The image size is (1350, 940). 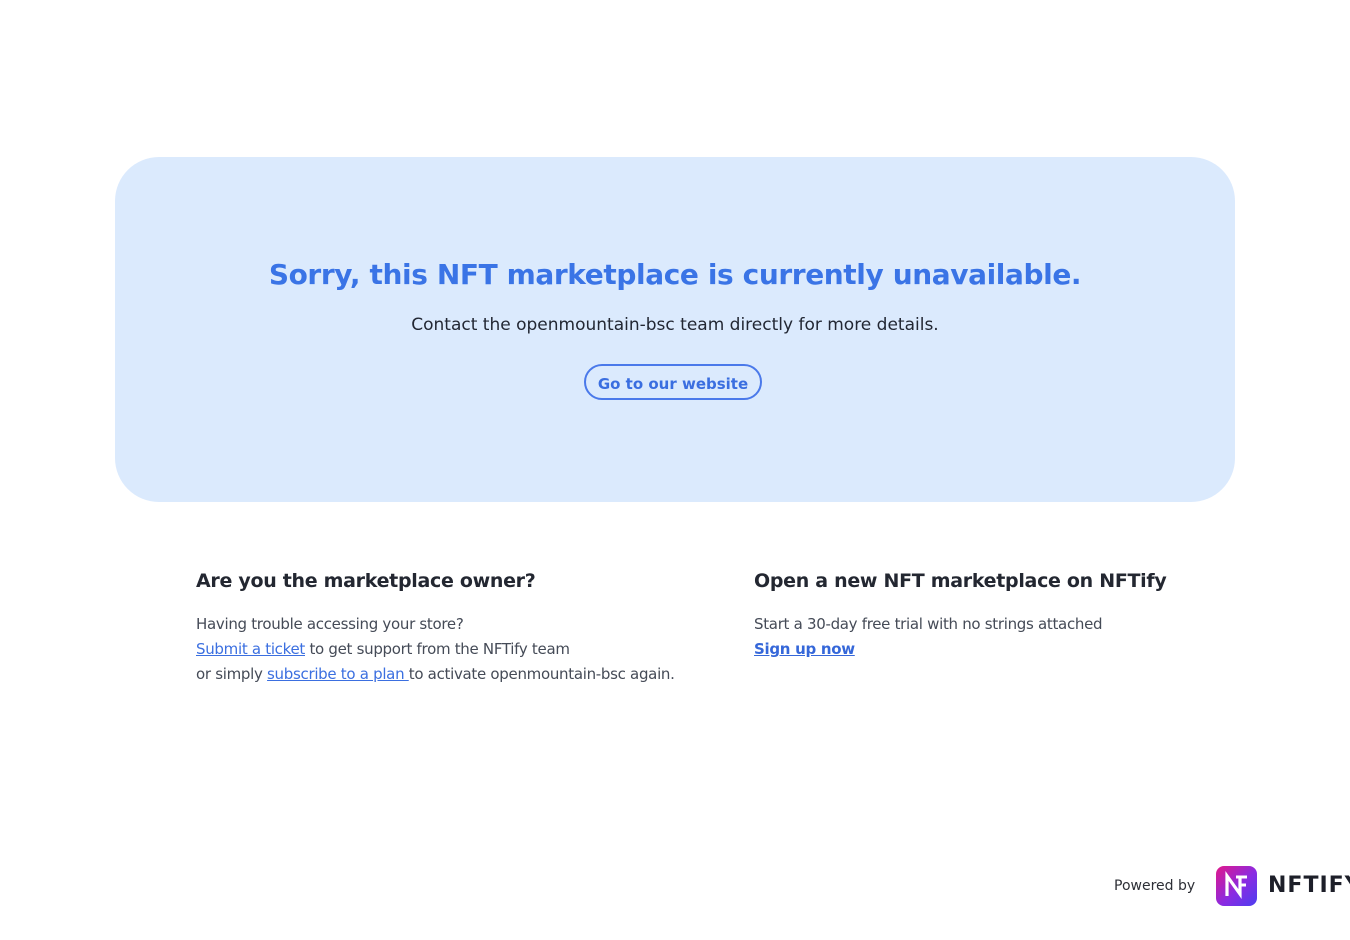 What do you see at coordinates (673, 382) in the screenshot?
I see `go-to-website-button: Go to our website` at bounding box center [673, 382].